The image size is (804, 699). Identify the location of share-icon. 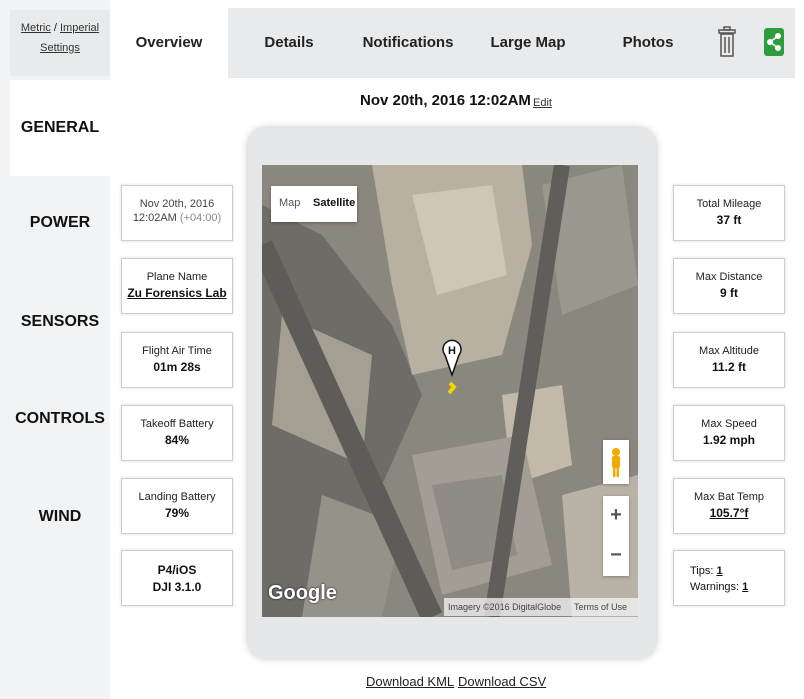
(774, 42).